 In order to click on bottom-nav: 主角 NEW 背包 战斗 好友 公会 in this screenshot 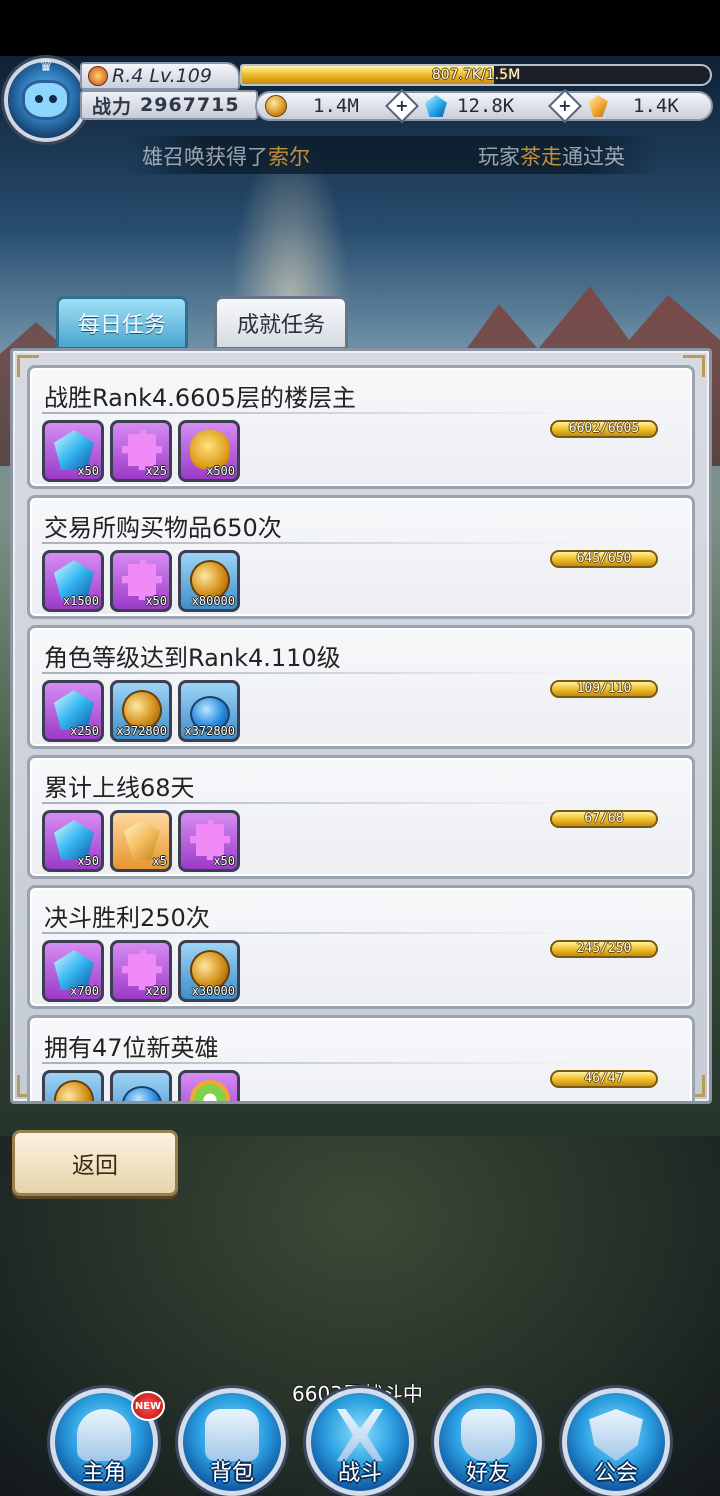, I will do `click(360, 1438)`.